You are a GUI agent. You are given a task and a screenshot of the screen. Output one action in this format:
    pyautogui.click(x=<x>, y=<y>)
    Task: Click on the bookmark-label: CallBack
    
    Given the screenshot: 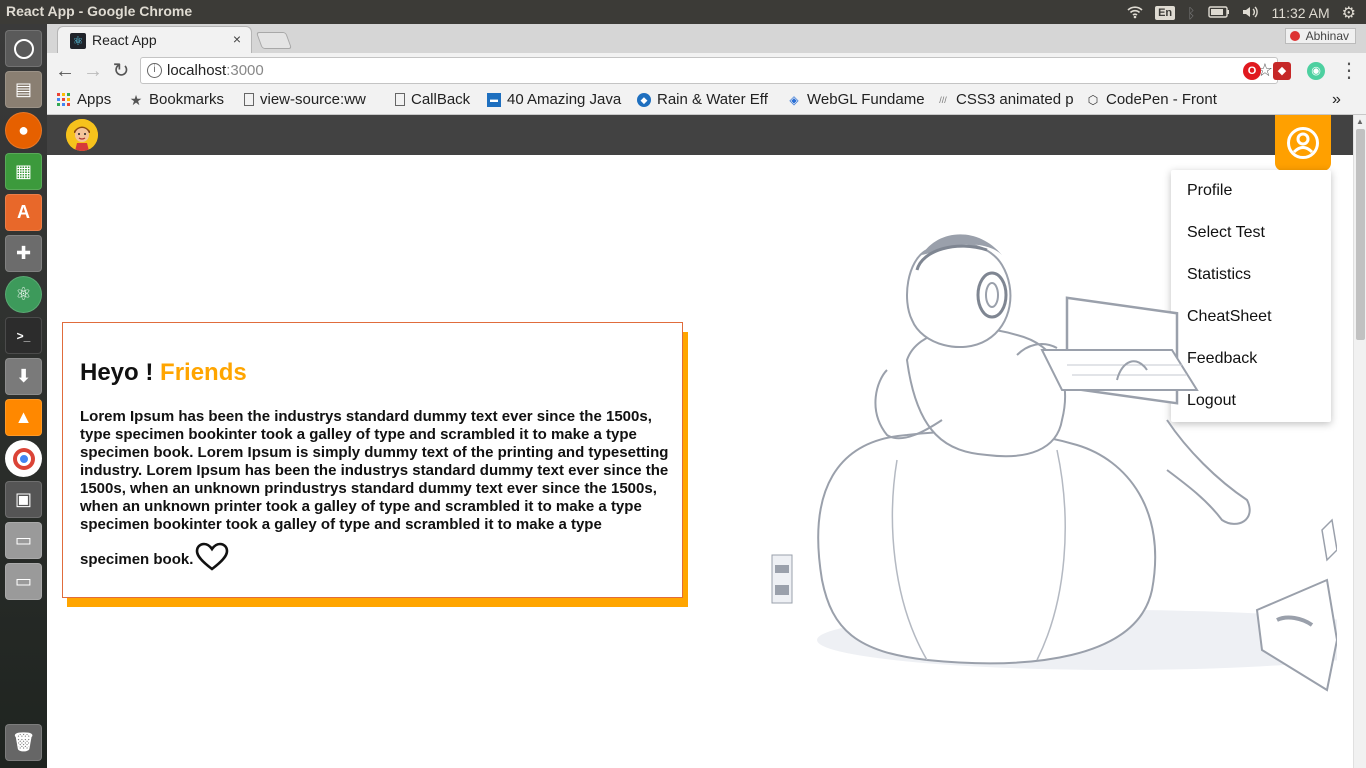 What is the action you would take?
    pyautogui.click(x=441, y=99)
    